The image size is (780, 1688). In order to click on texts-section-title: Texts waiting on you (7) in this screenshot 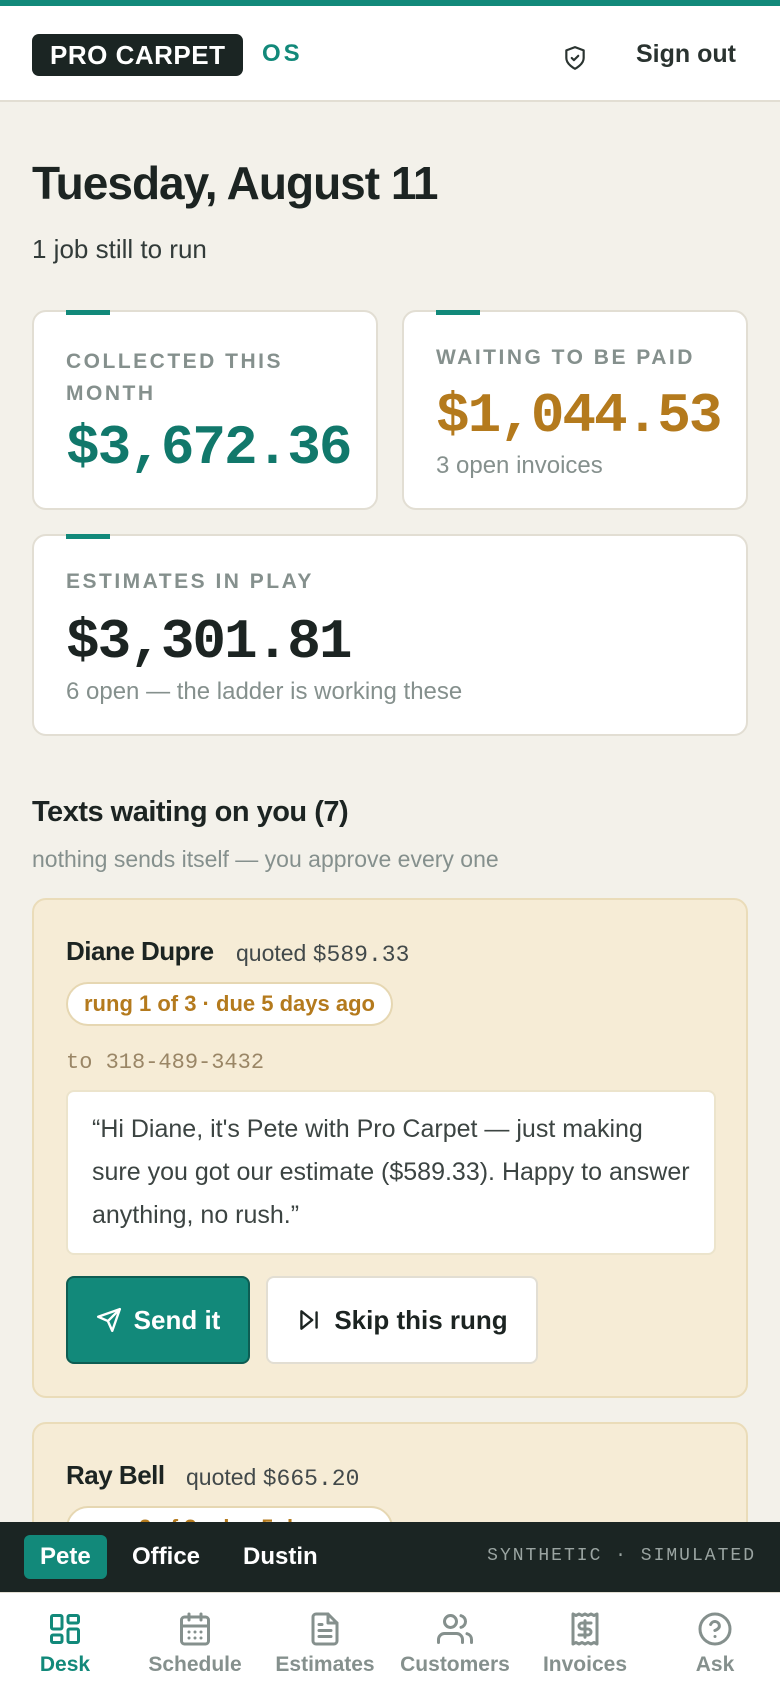, I will do `click(190, 812)`.